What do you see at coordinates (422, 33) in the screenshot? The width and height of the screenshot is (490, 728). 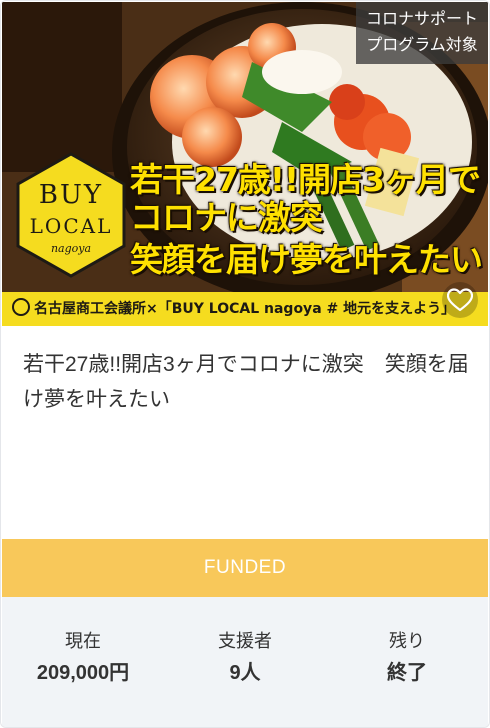 I see `corona-support-badge: コロナサポート プログラム対象` at bounding box center [422, 33].